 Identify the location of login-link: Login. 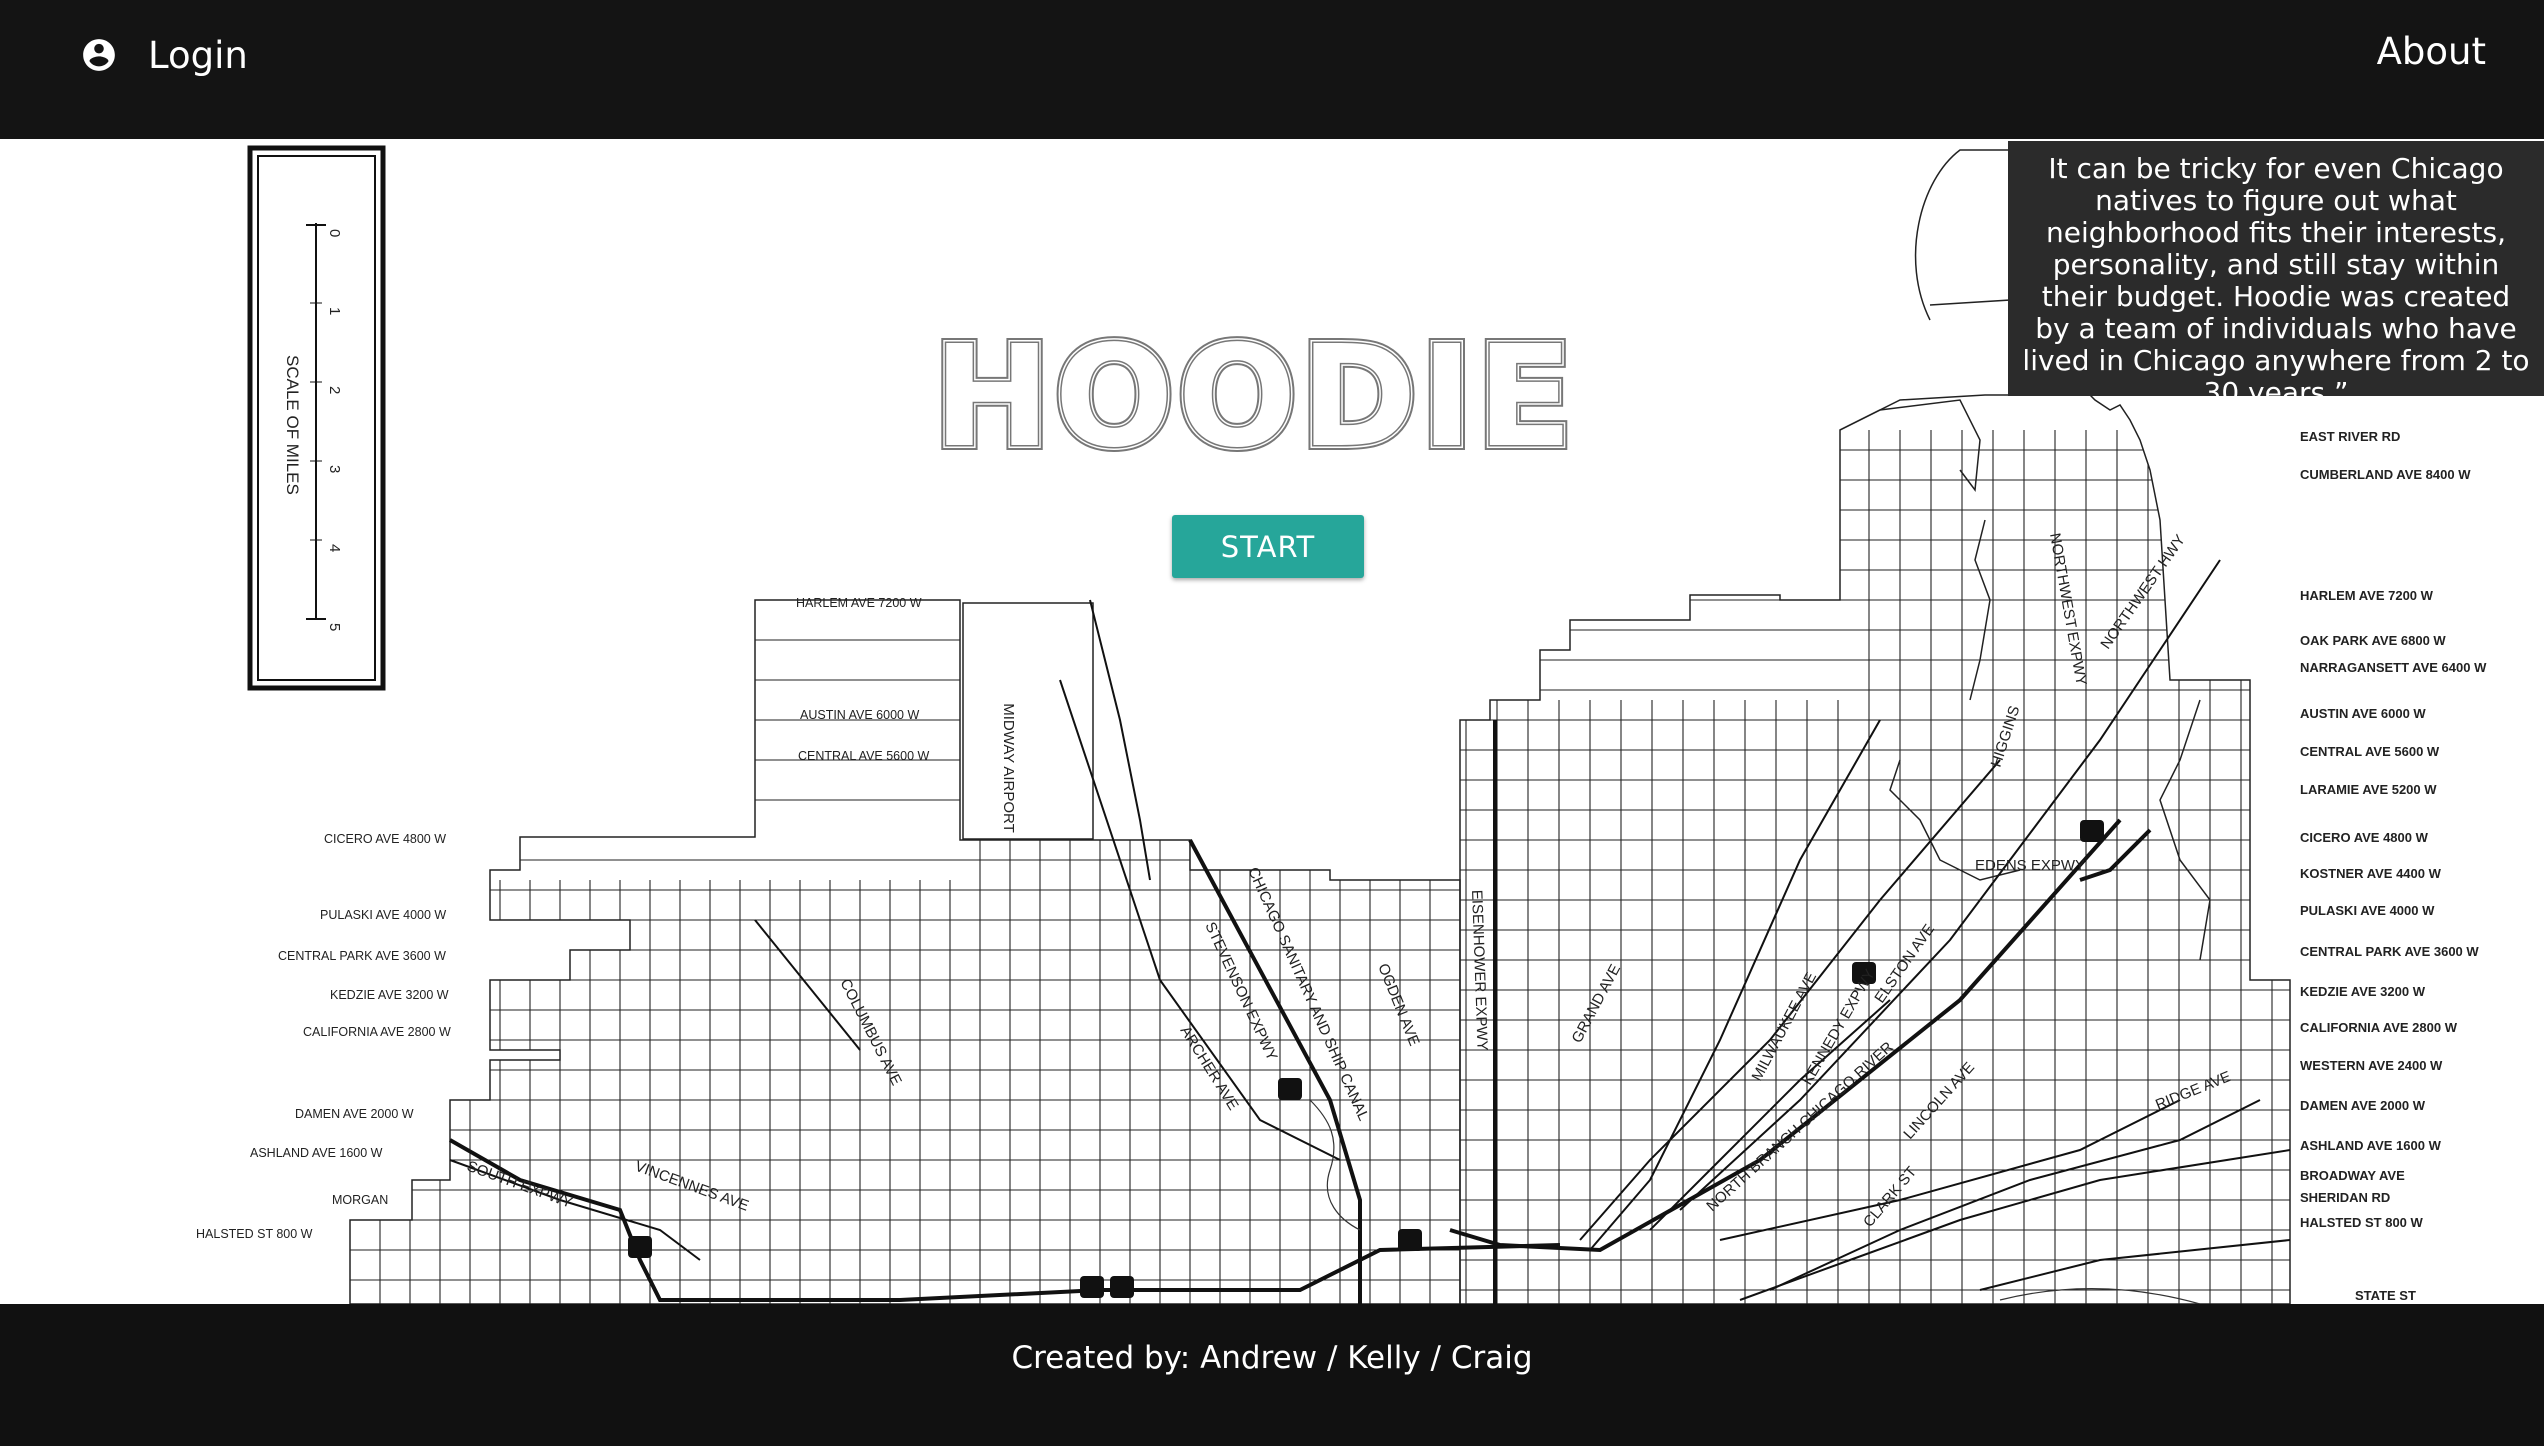
(164, 55).